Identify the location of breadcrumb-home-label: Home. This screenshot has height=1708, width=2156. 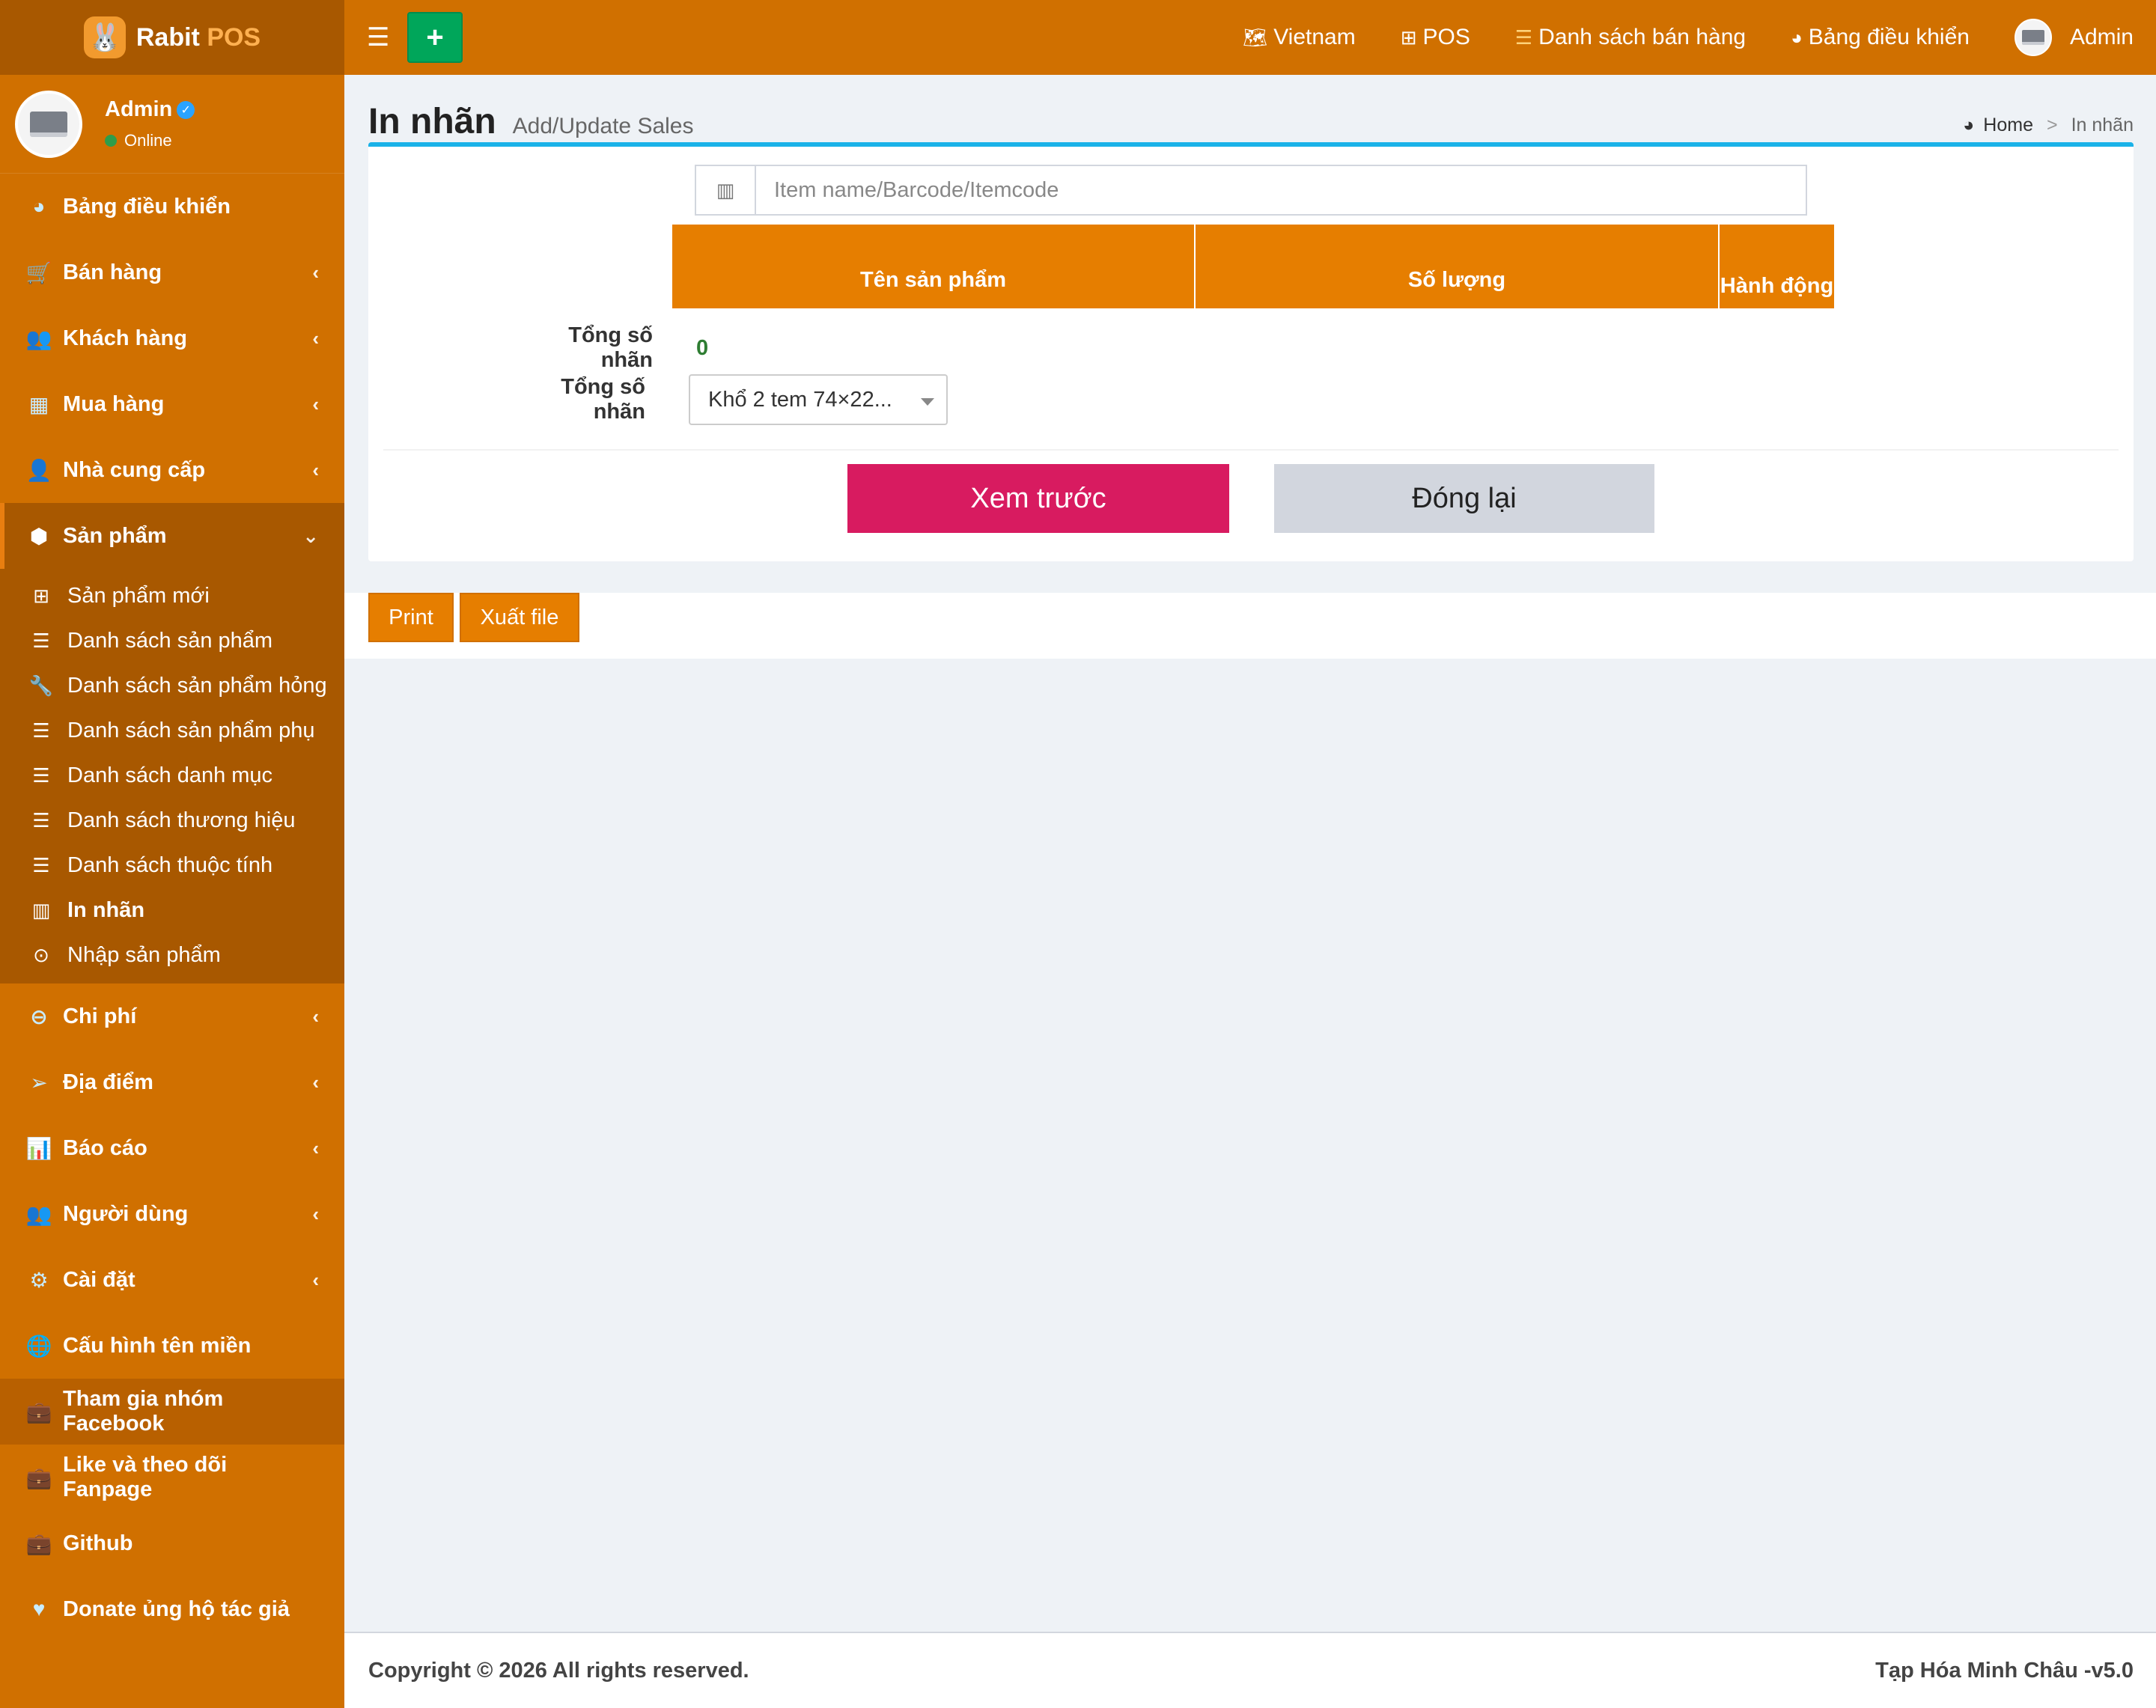
(2008, 125).